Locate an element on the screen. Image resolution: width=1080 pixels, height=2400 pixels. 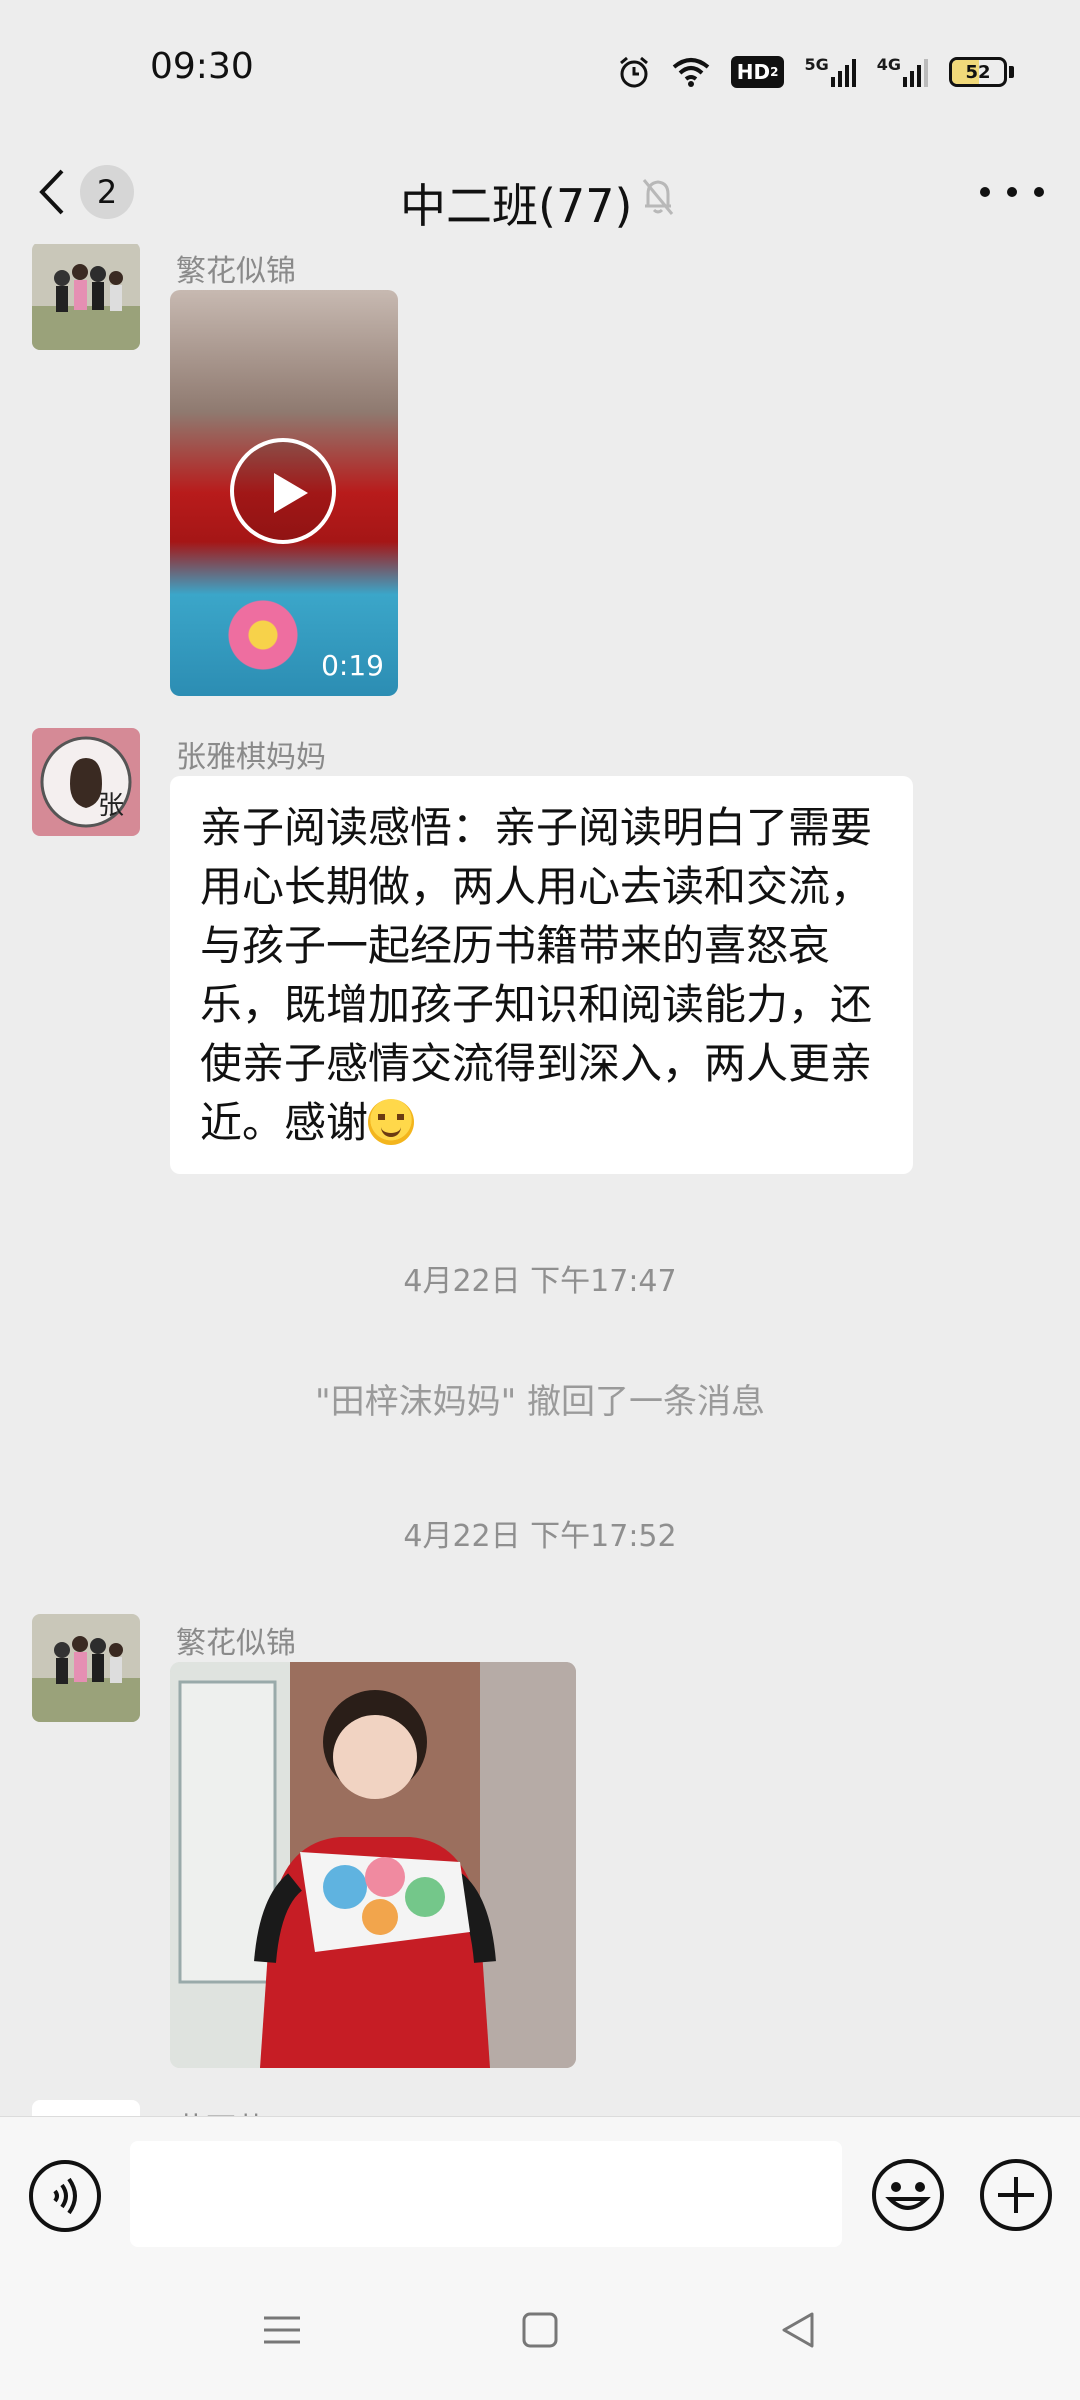
signal-4g-icon: 4G is located at coordinates (903, 72).